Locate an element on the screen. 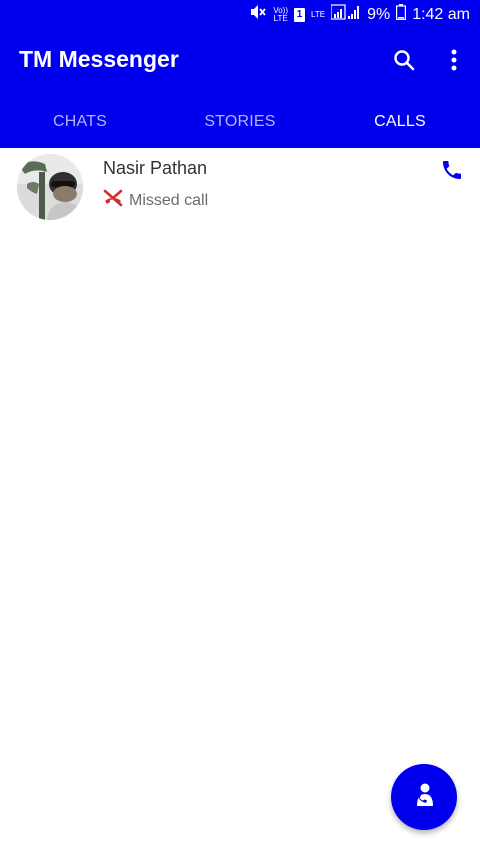  call-log-item: Nasir Pathan Missed call is located at coordinates (240, 186).